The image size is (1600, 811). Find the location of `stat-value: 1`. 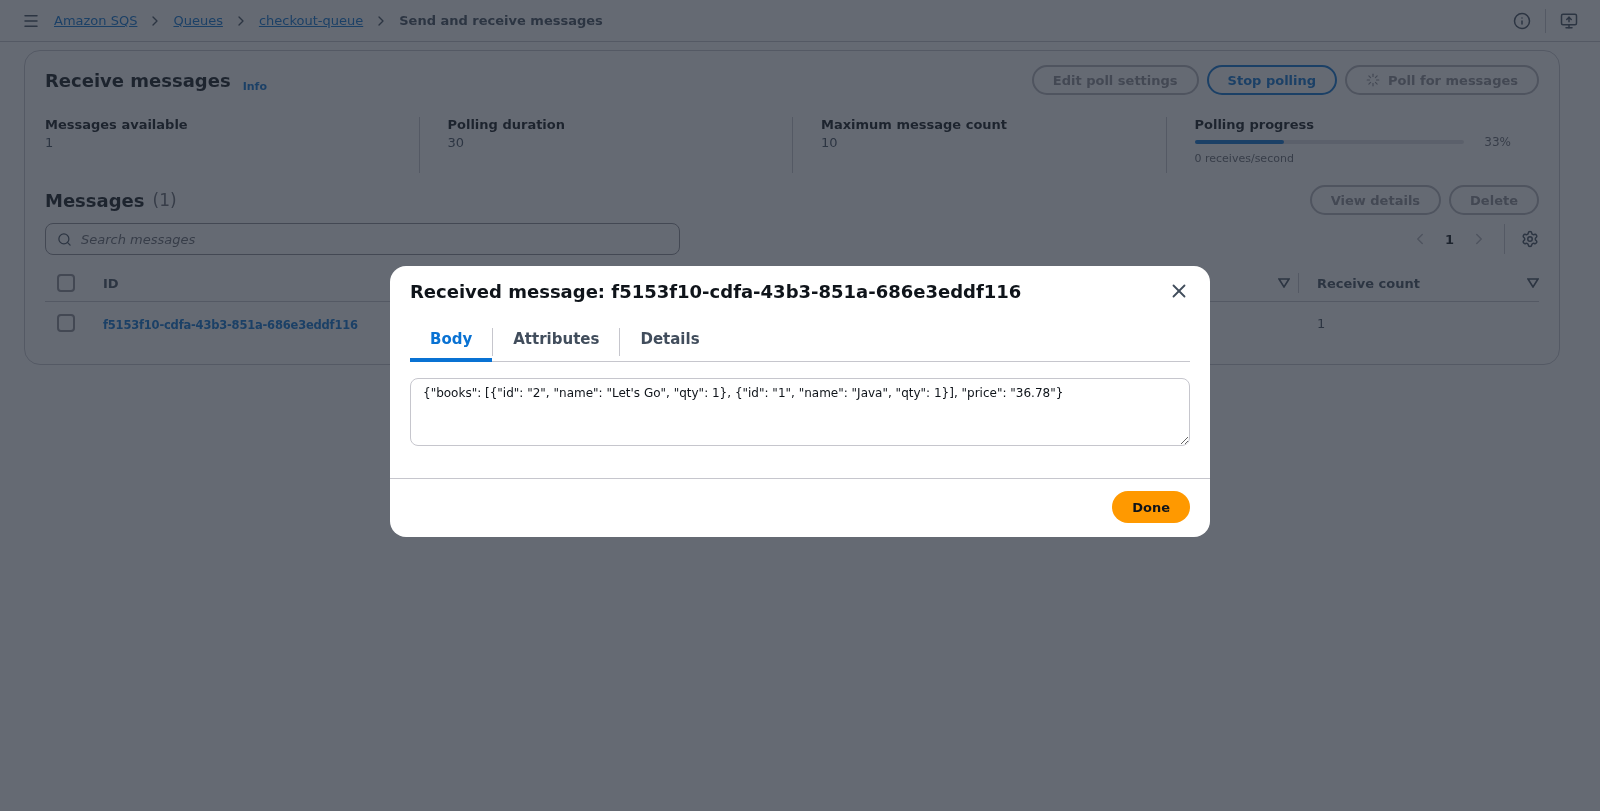

stat-value: 1 is located at coordinates (50, 142).